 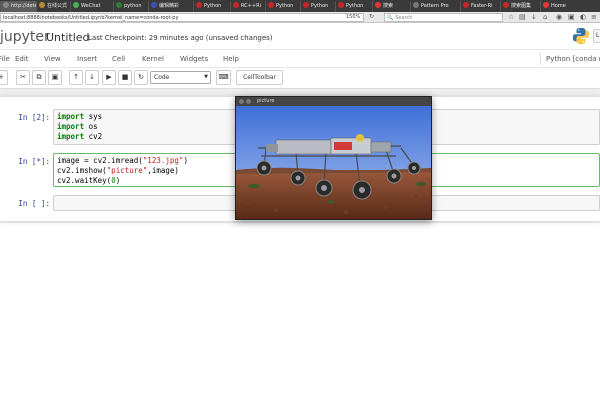 I want to click on menu-kernel: Kernel, so click(x=153, y=59).